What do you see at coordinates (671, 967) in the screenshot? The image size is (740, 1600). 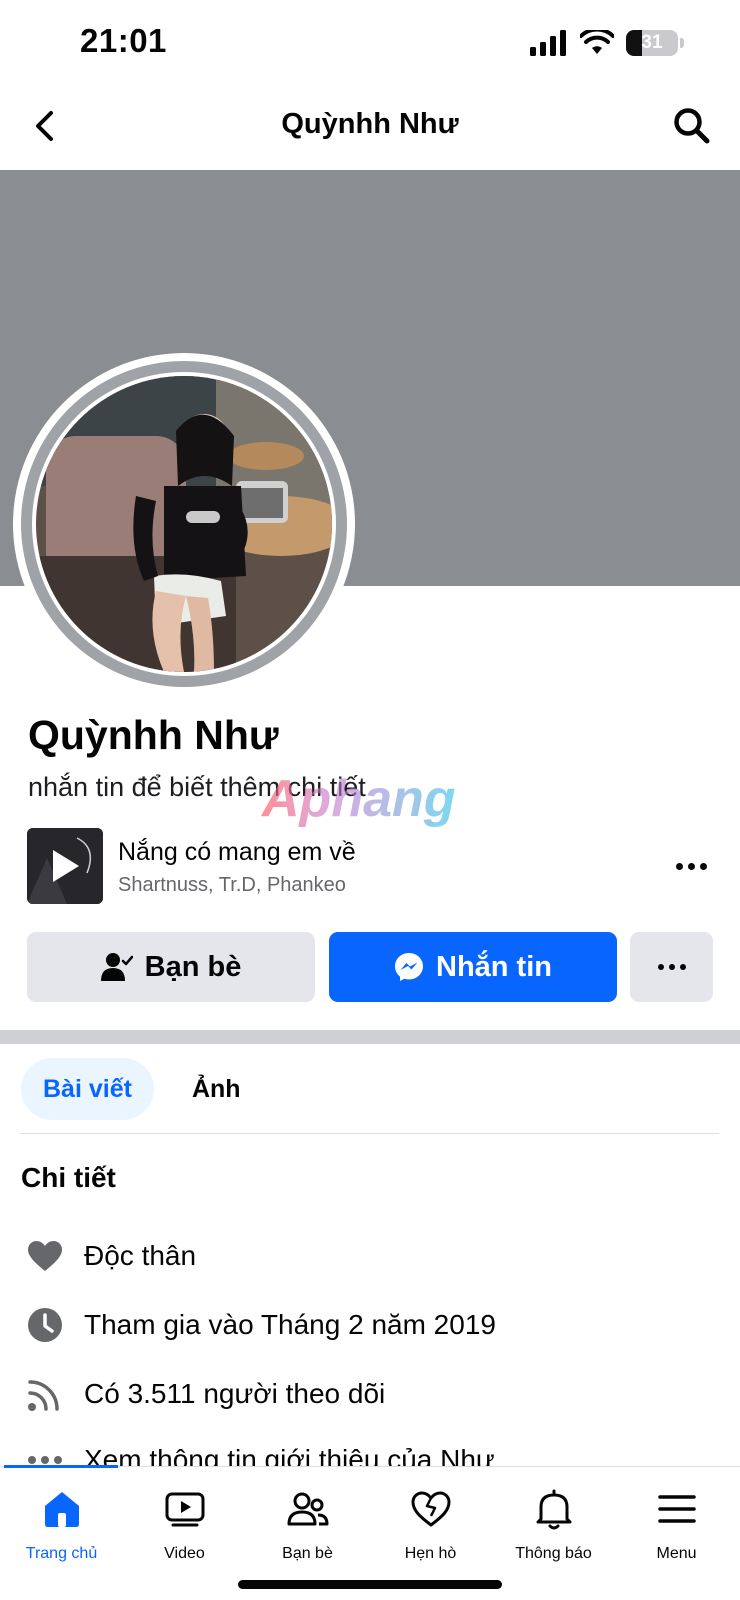 I see `more-actions-button` at bounding box center [671, 967].